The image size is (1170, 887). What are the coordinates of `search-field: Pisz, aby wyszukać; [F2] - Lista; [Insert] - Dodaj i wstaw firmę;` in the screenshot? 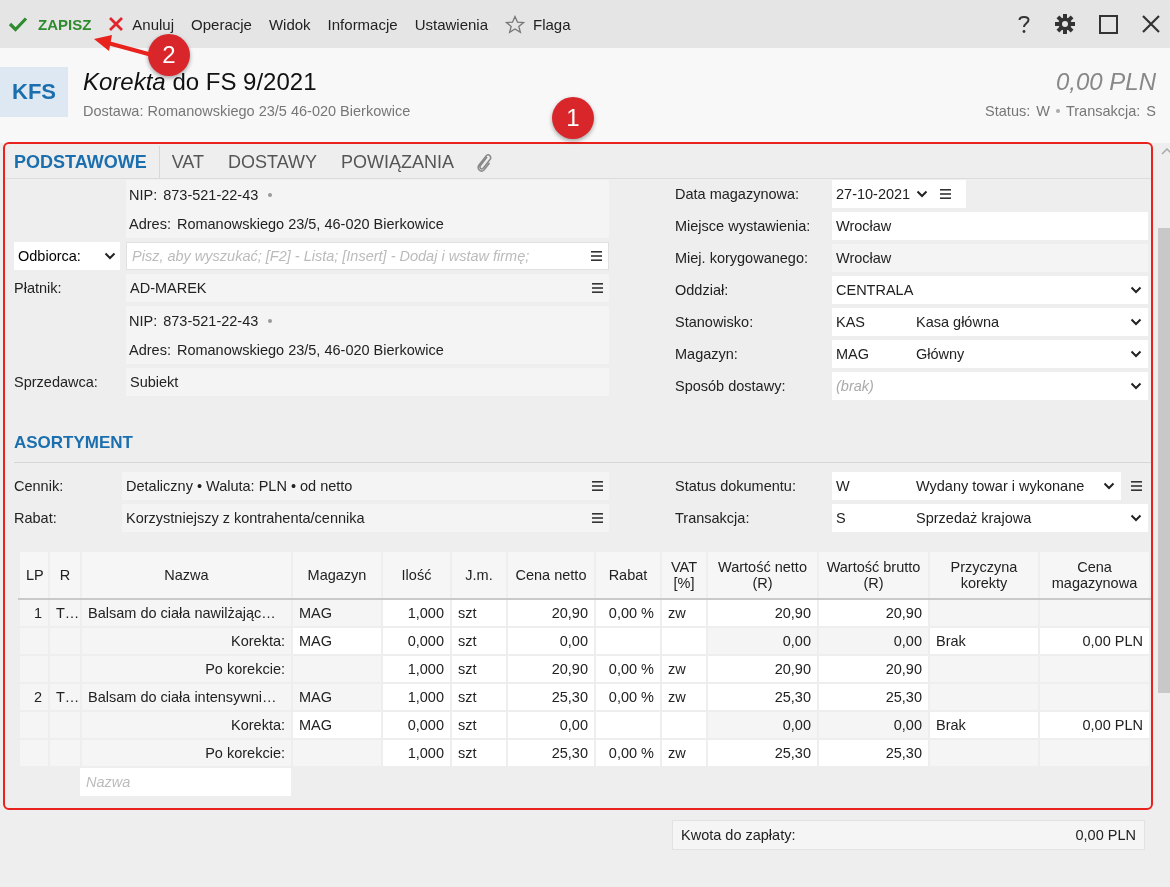 It's located at (367, 256).